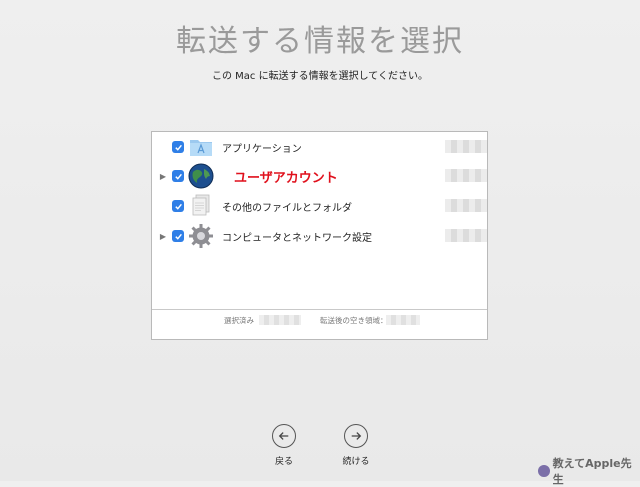 Image resolution: width=640 pixels, height=487 pixels. I want to click on continue-button-label: 続ける, so click(356, 462).